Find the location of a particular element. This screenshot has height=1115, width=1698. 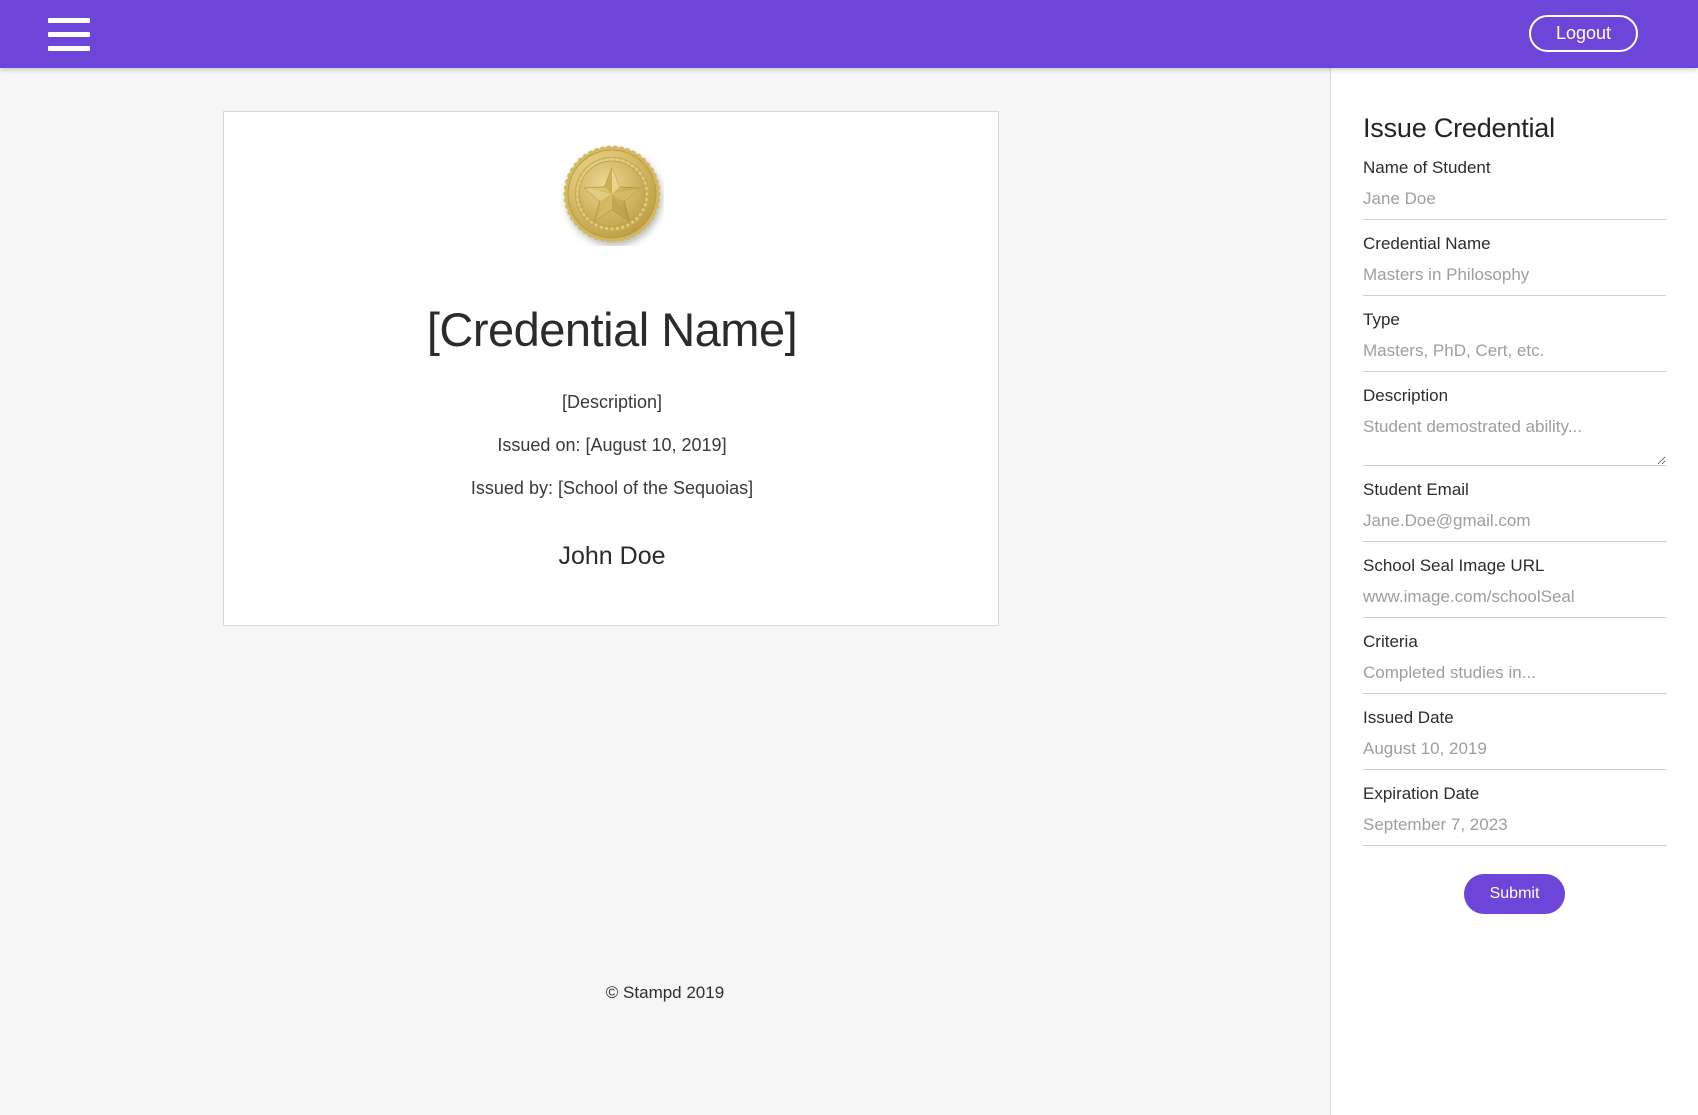

form-field: Issued Date is located at coordinates (1514, 739).